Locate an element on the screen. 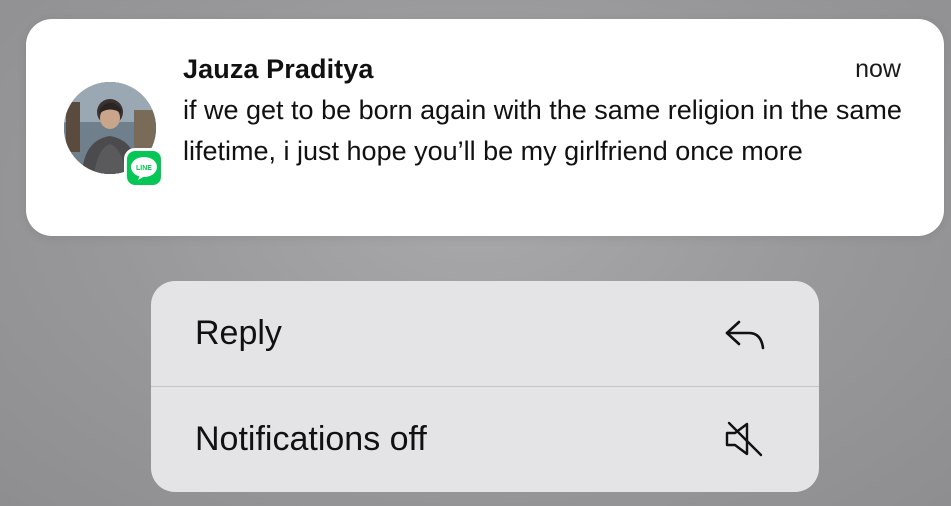 The width and height of the screenshot is (951, 506). line-app-icon: LINE is located at coordinates (144, 168).